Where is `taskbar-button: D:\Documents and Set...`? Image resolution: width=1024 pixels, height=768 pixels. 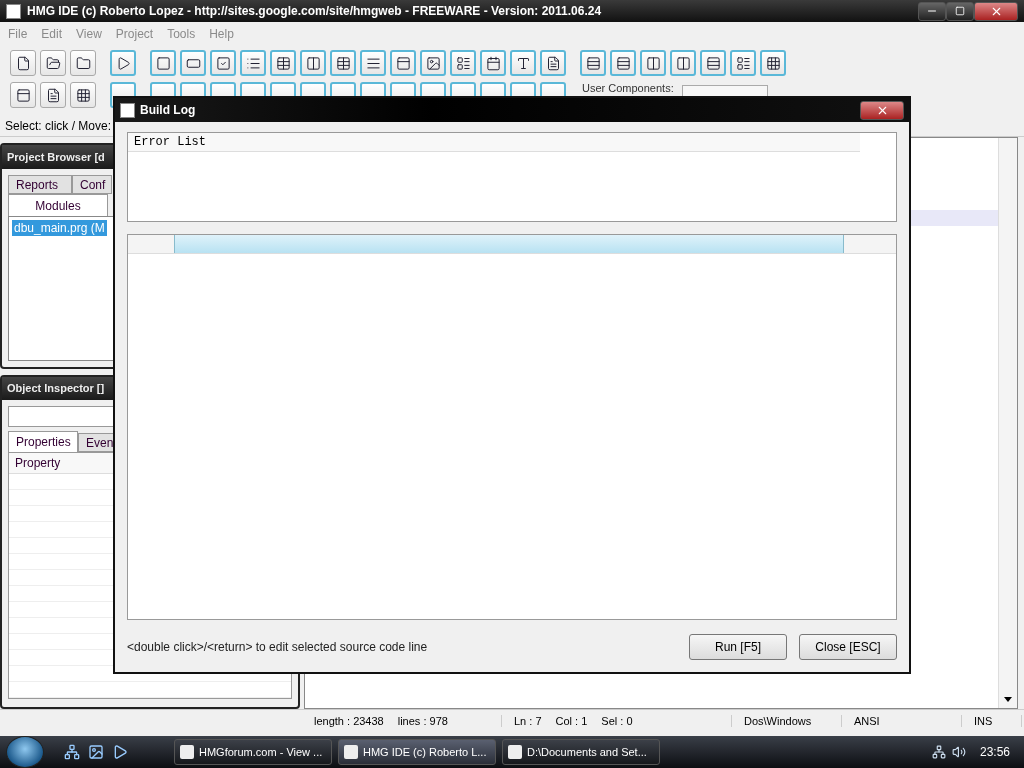 taskbar-button: D:\Documents and Set... is located at coordinates (581, 752).